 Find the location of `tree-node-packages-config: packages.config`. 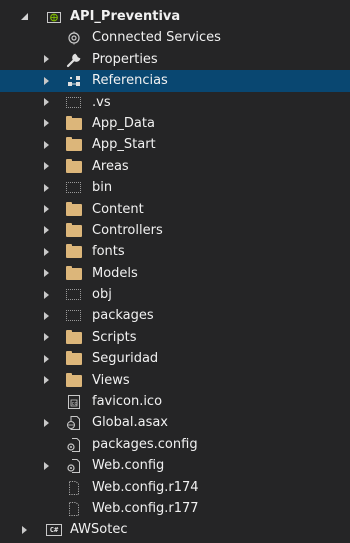

tree-node-packages-config: packages.config is located at coordinates (175, 444).